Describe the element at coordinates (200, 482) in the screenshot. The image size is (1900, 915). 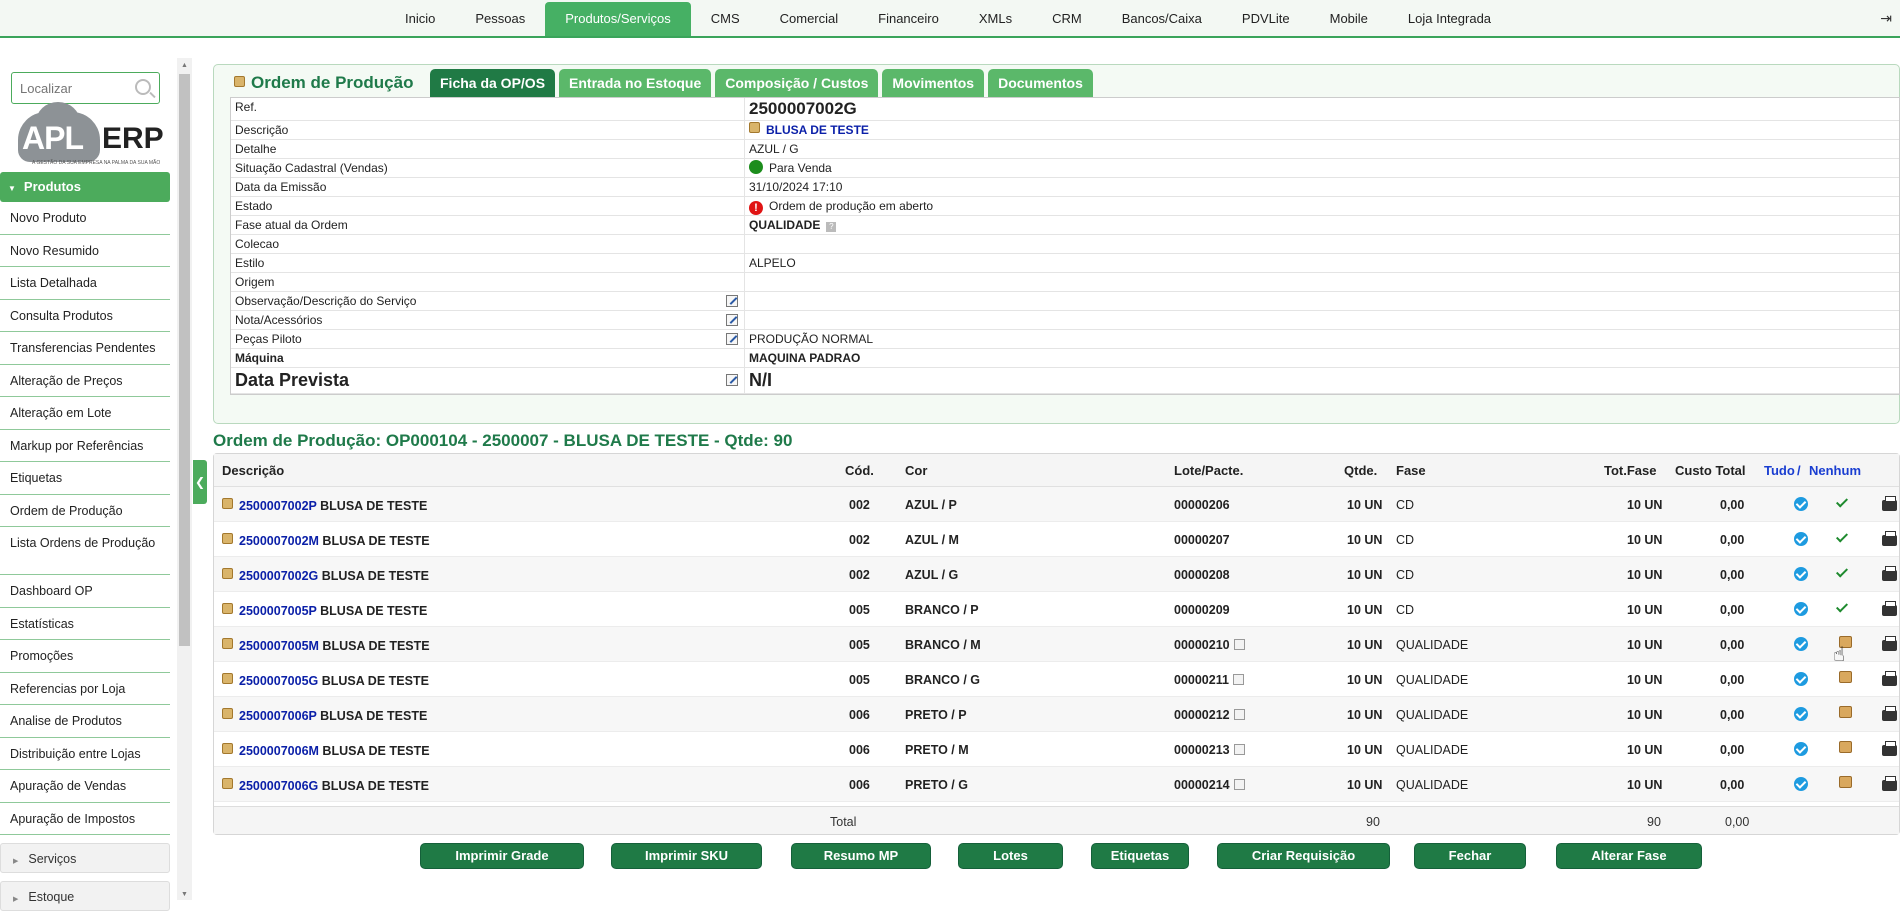
I see `collapse-sidebar-button: ❮` at that location.